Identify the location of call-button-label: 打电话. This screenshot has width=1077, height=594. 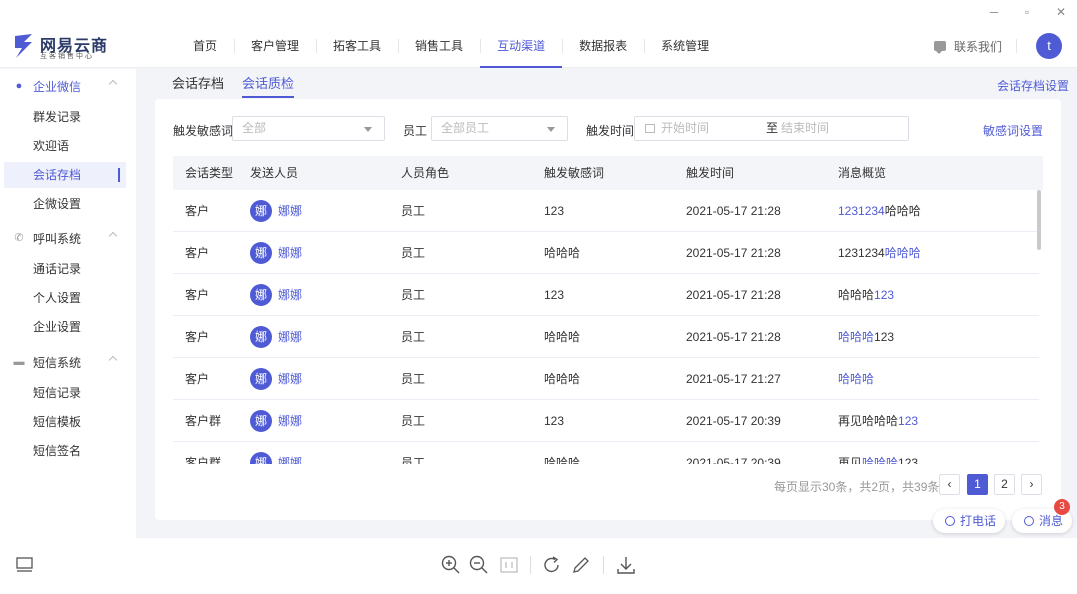
(978, 521).